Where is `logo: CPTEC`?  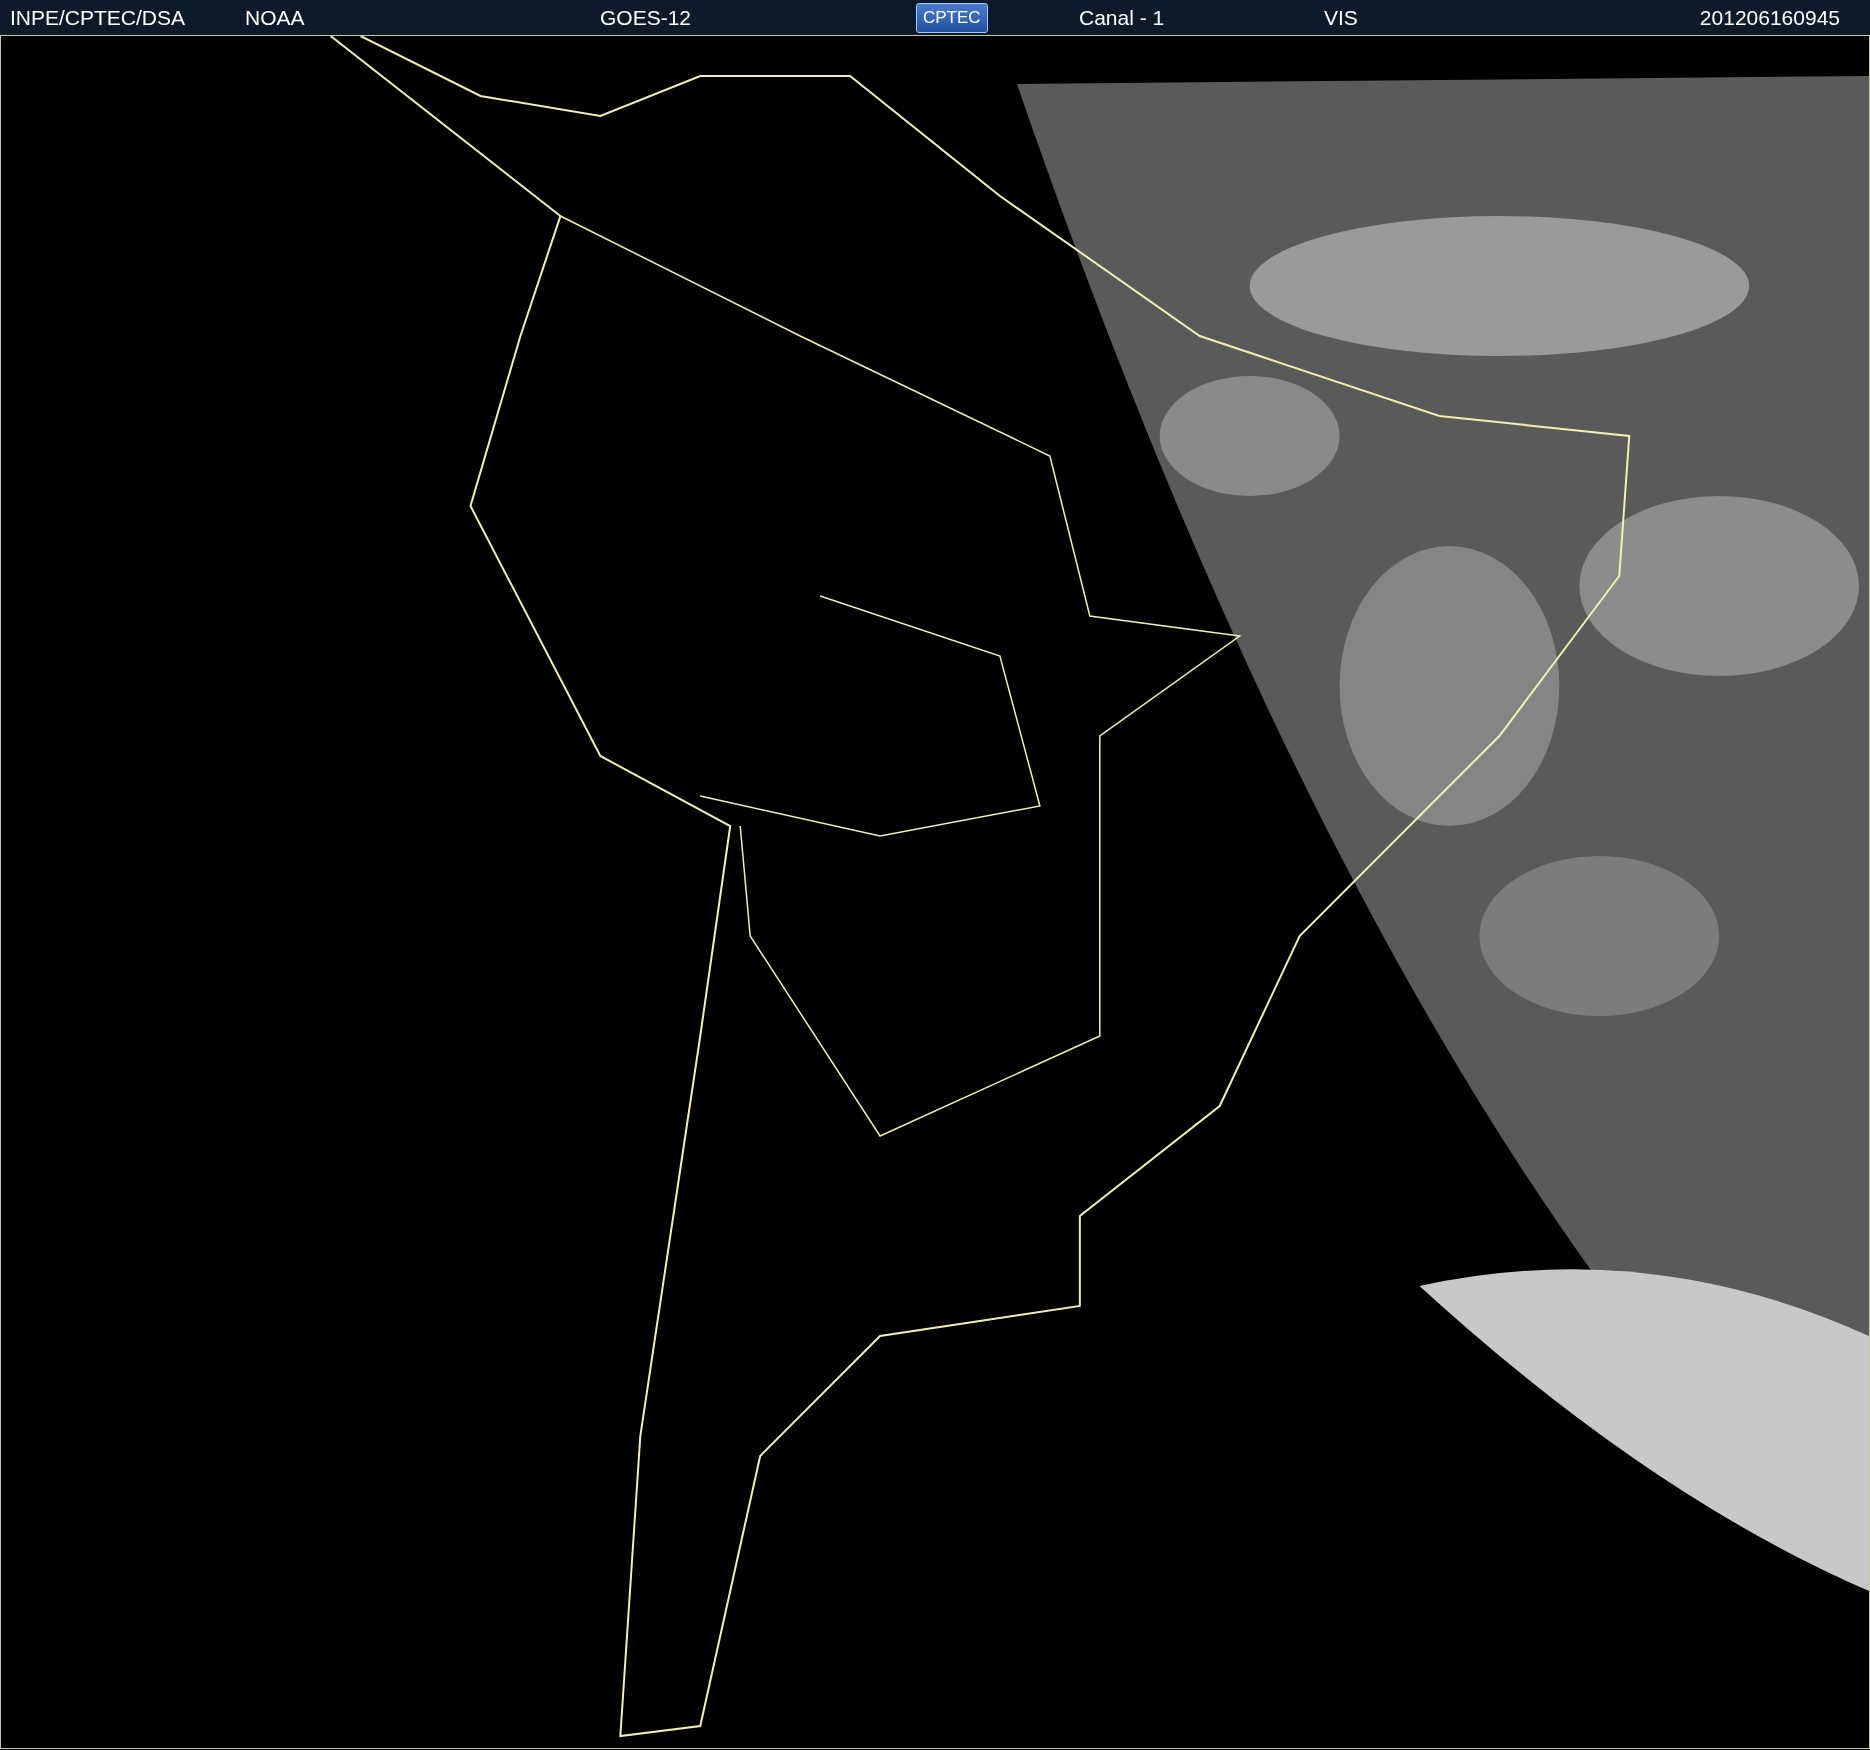
logo: CPTEC is located at coordinates (952, 17).